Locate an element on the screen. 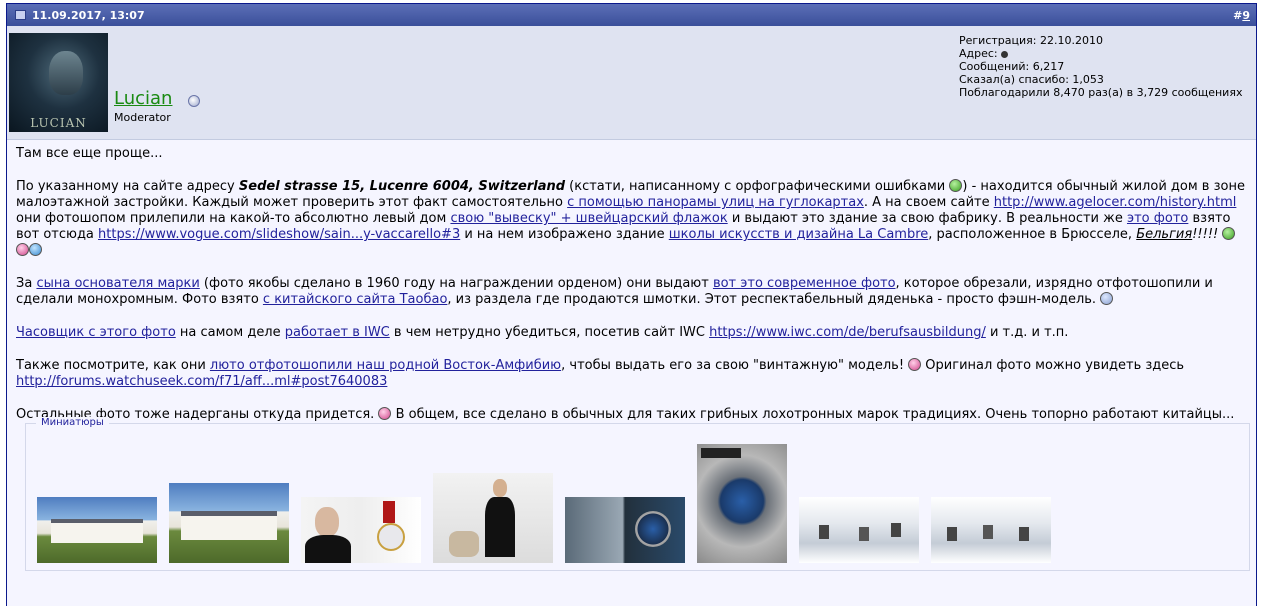  avatar-face is located at coordinates (66, 73).